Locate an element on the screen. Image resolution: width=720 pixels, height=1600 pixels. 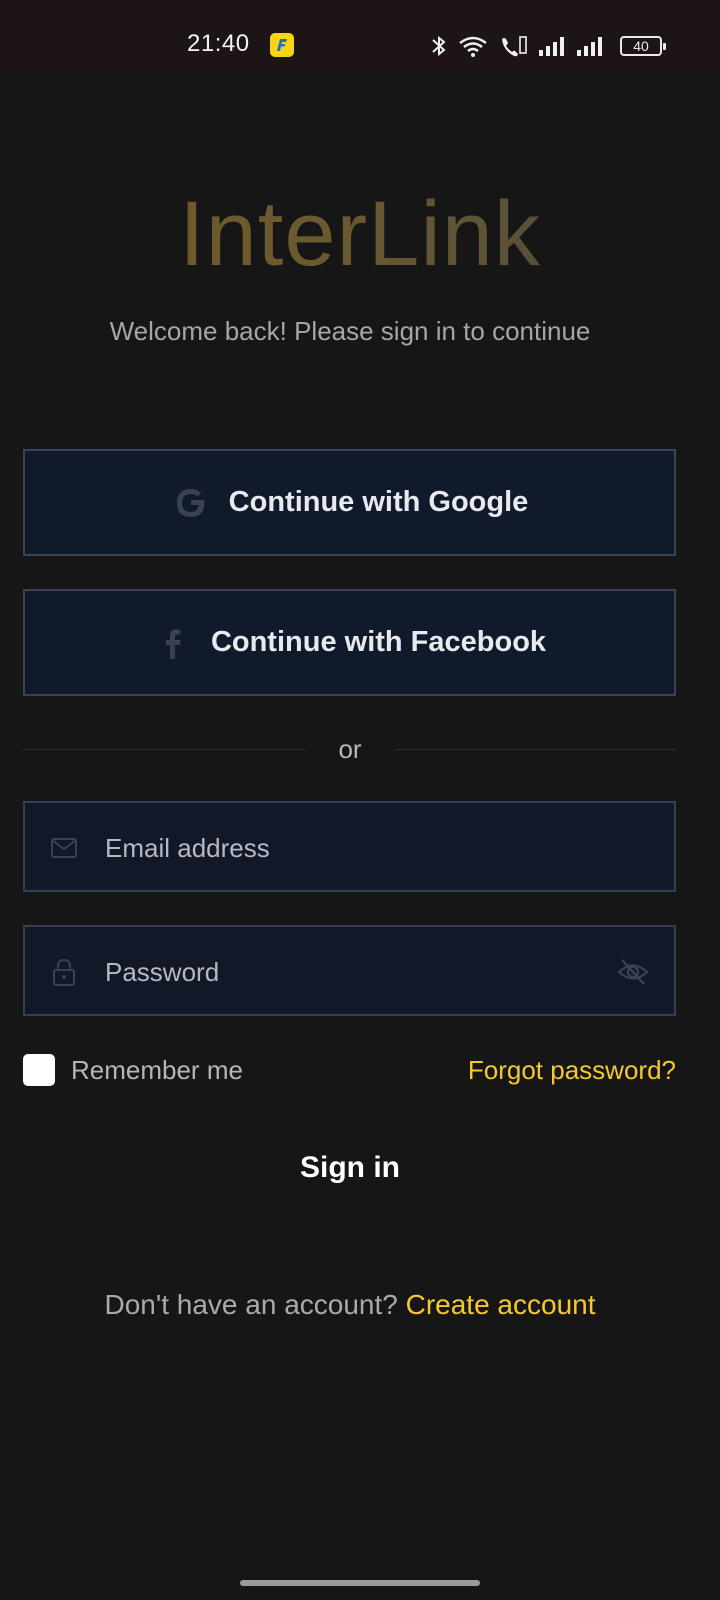
home-indicator is located at coordinates (360, 1583).